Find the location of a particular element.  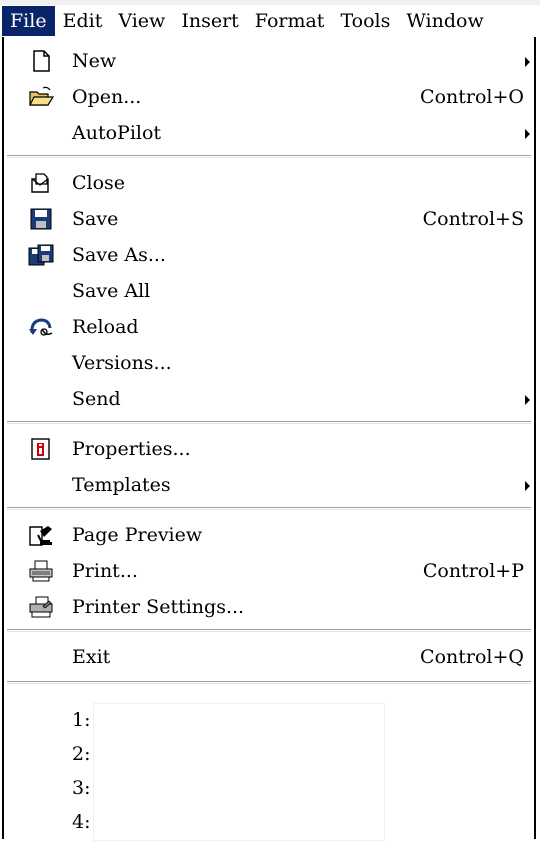

printer-icon is located at coordinates (41, 571).